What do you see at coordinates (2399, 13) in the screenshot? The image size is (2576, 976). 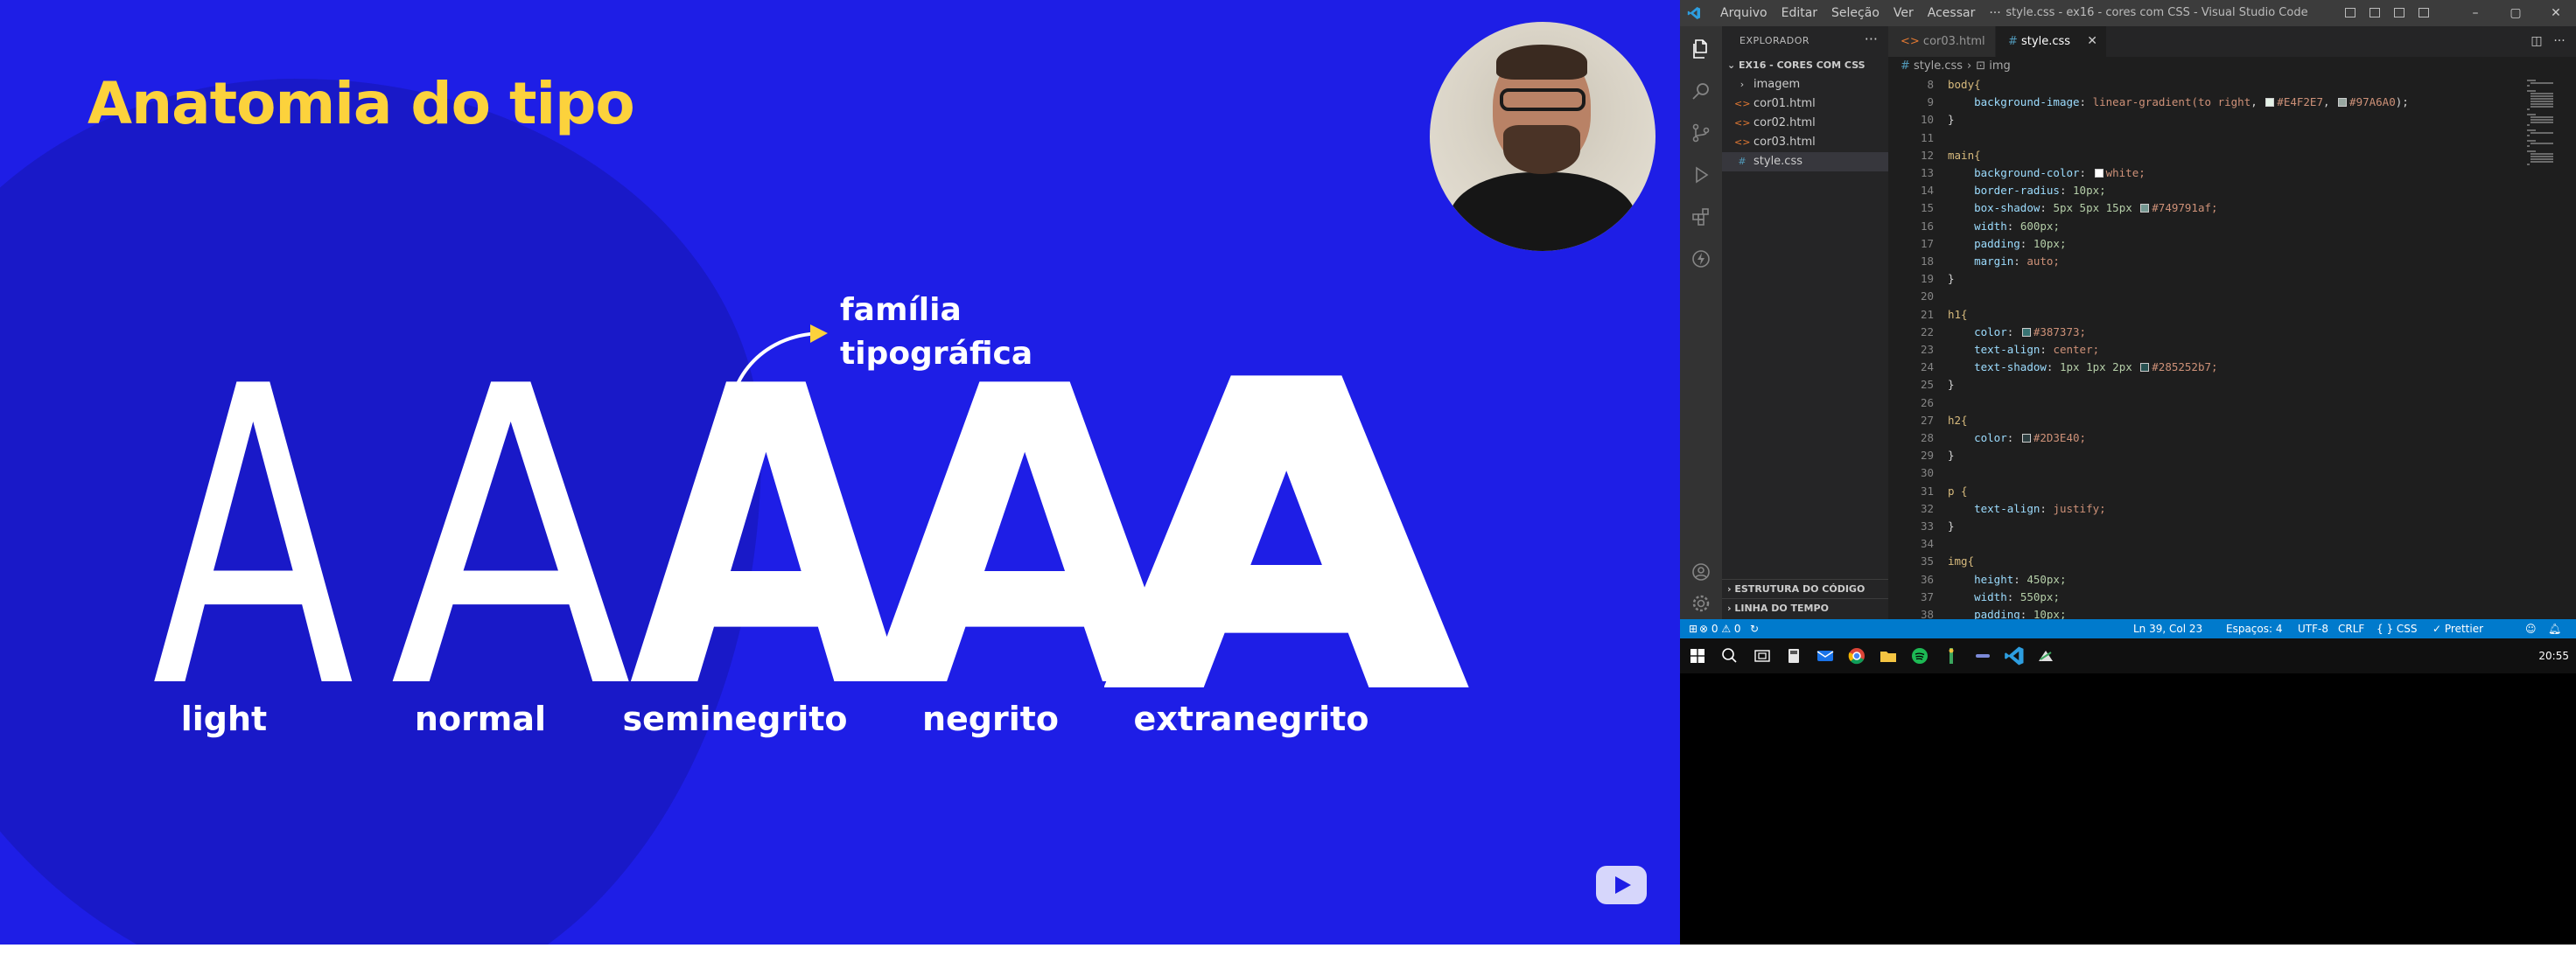 I see `toggle-secondary-sidebar-icon` at bounding box center [2399, 13].